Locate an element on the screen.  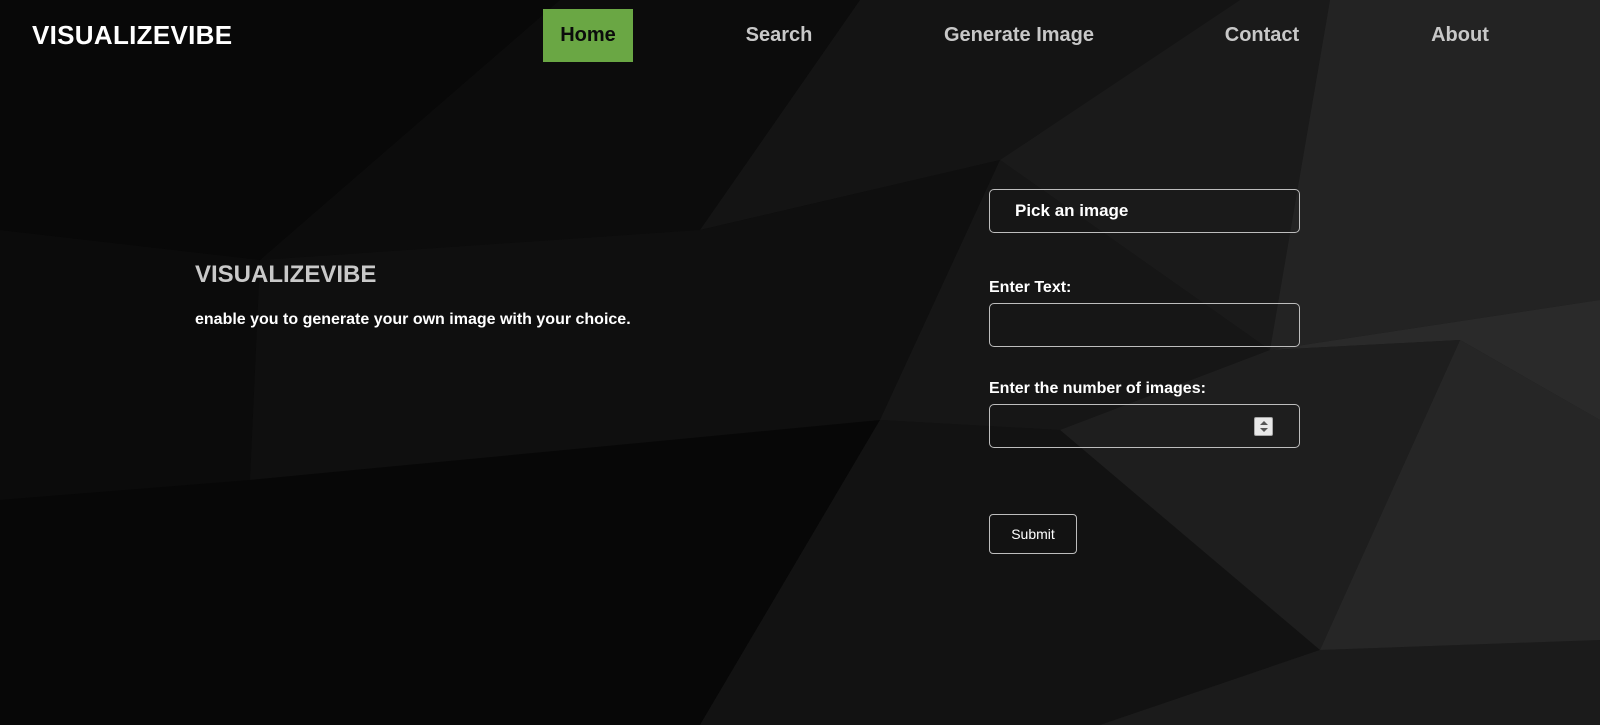
submit-button: Submit is located at coordinates (1033, 534).